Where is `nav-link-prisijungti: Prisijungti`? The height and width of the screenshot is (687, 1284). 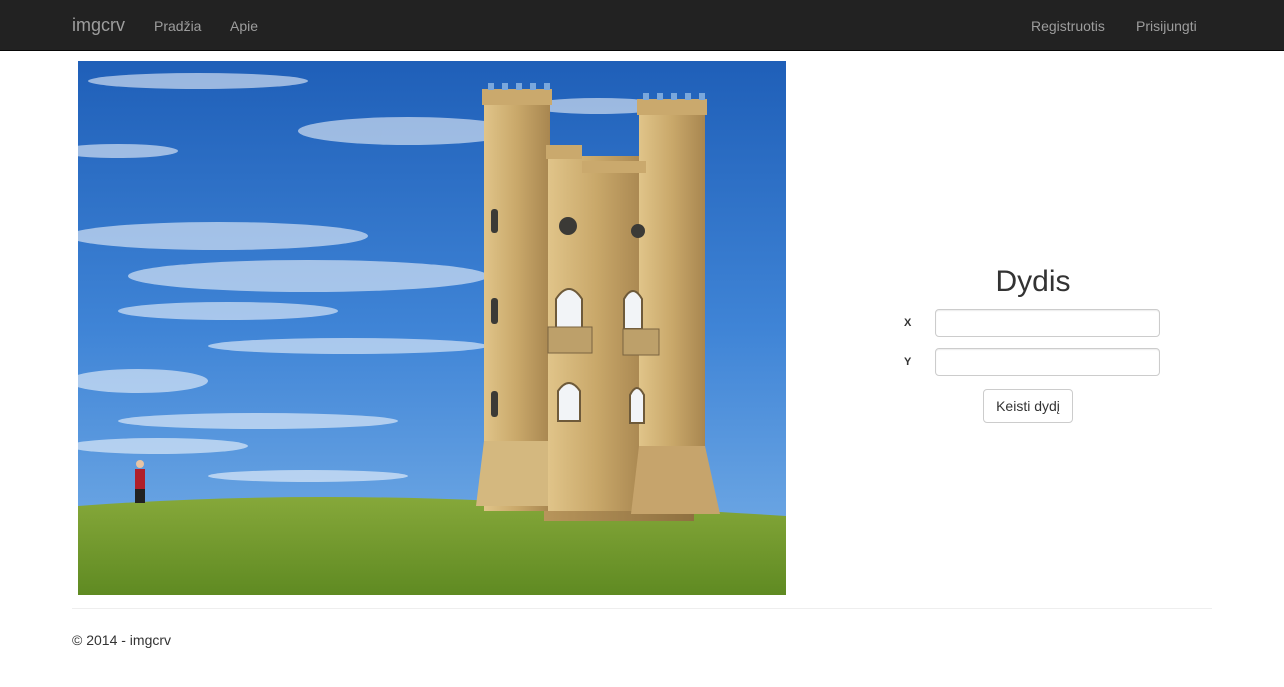
nav-link-prisijungti: Prisijungti is located at coordinates (1166, 26).